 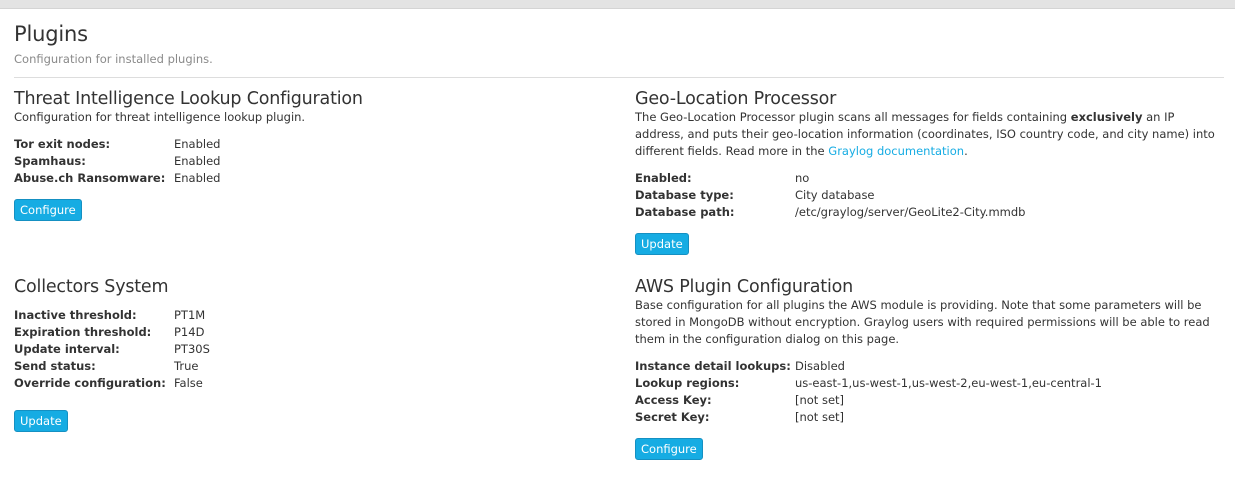 I want to click on property-label: Enabled:, so click(x=663, y=178).